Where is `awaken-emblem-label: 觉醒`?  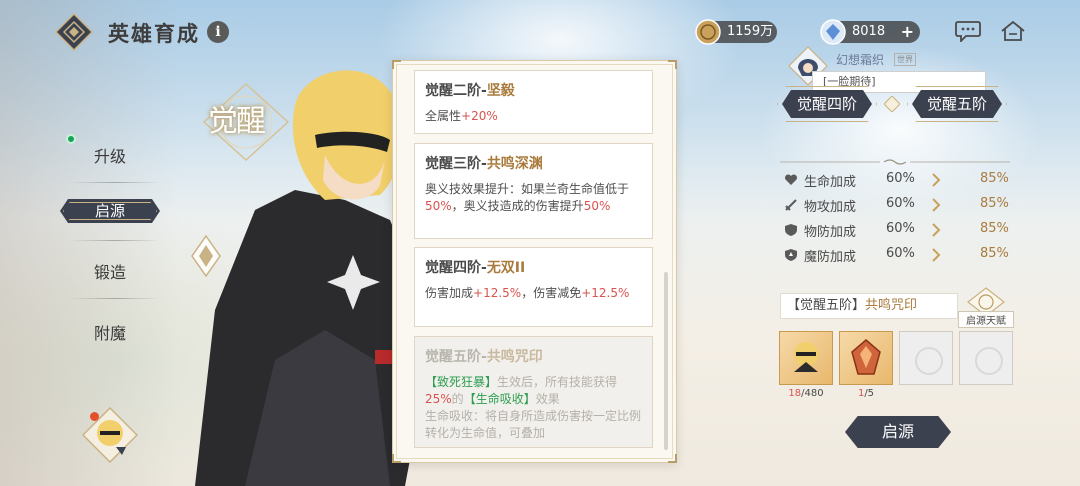
awaken-emblem-label: 觉醒 is located at coordinates (237, 121).